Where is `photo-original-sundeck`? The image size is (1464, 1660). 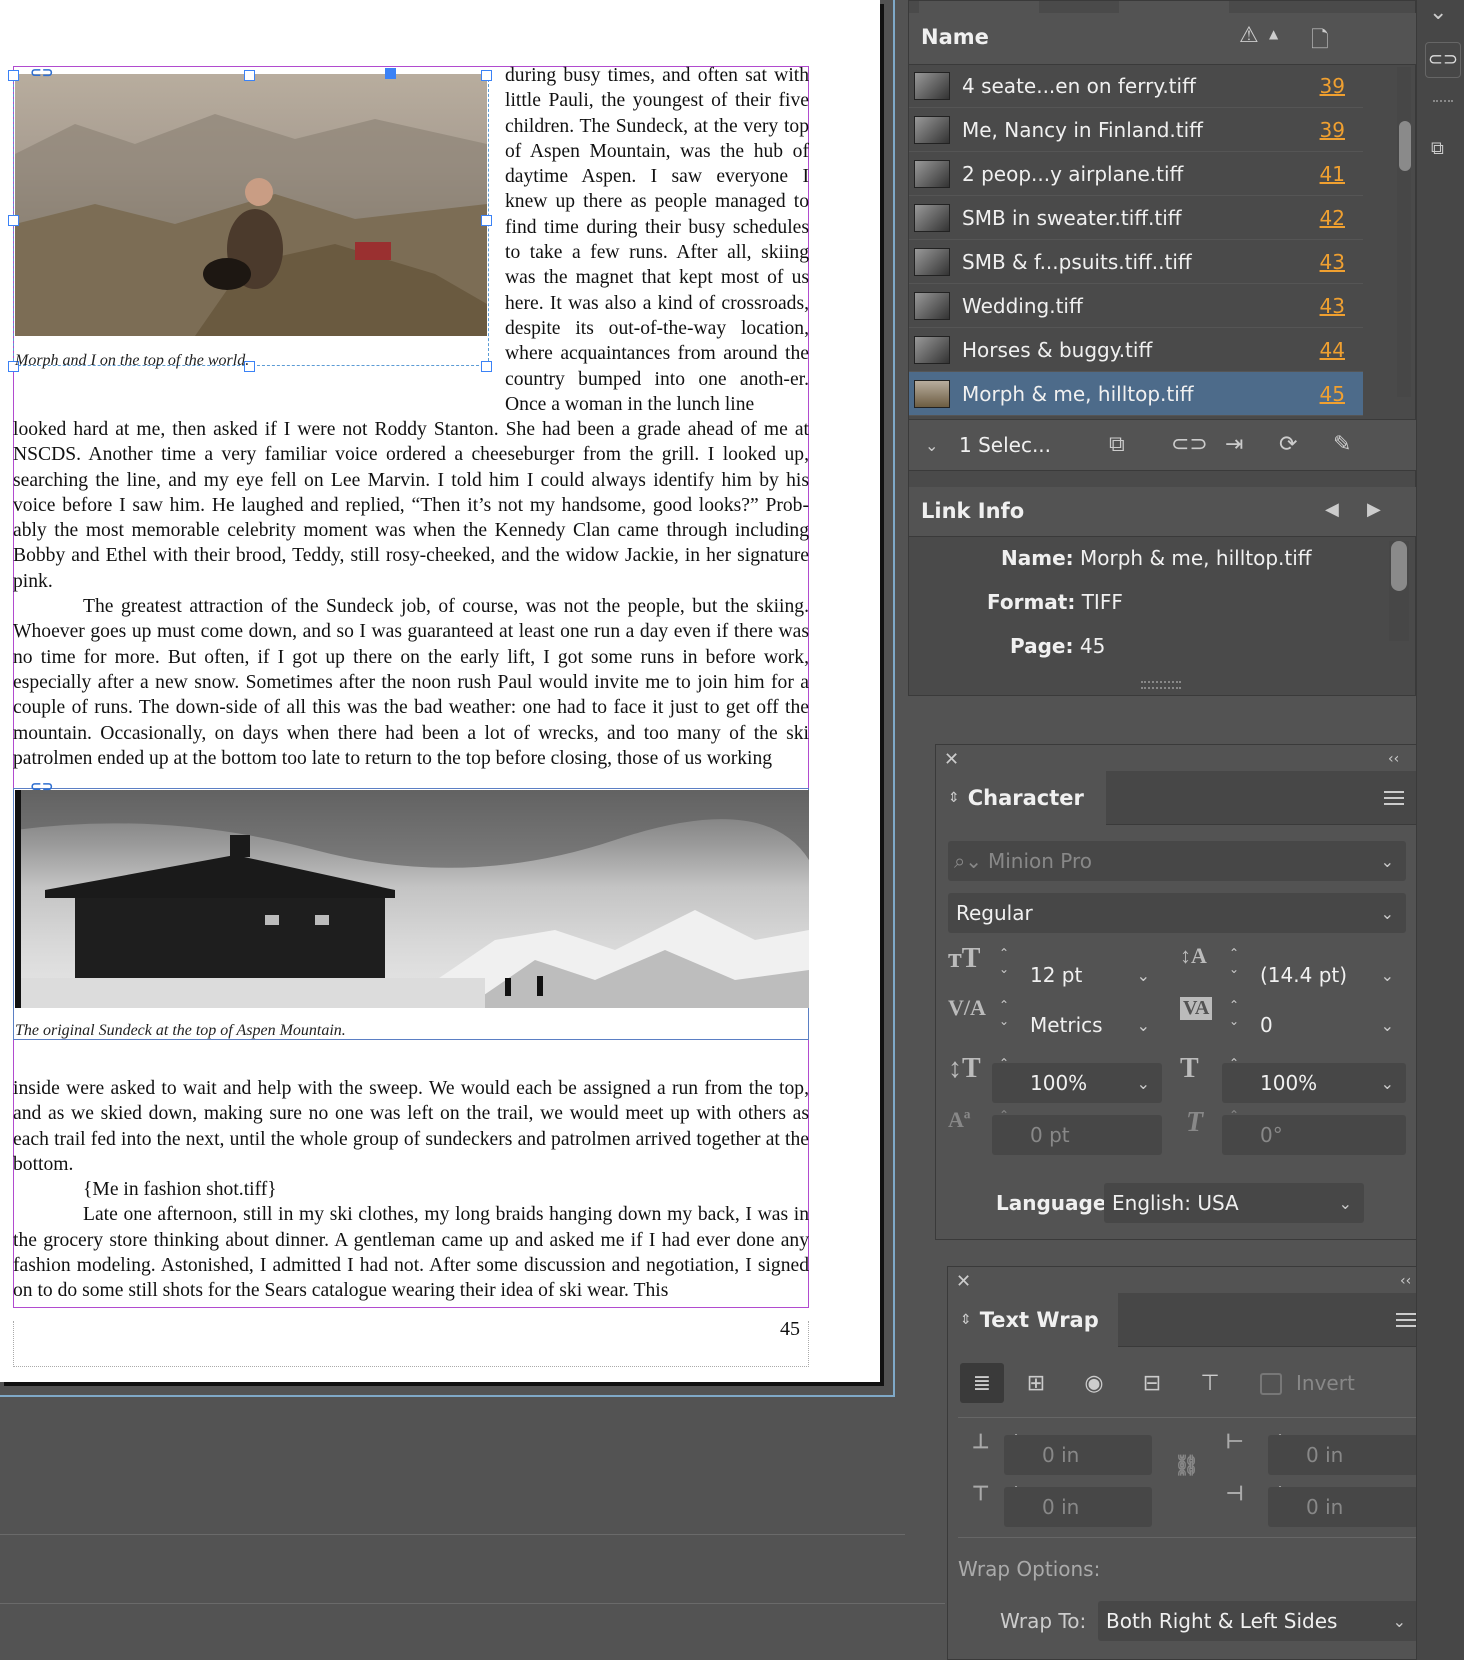 photo-original-sundeck is located at coordinates (412, 899).